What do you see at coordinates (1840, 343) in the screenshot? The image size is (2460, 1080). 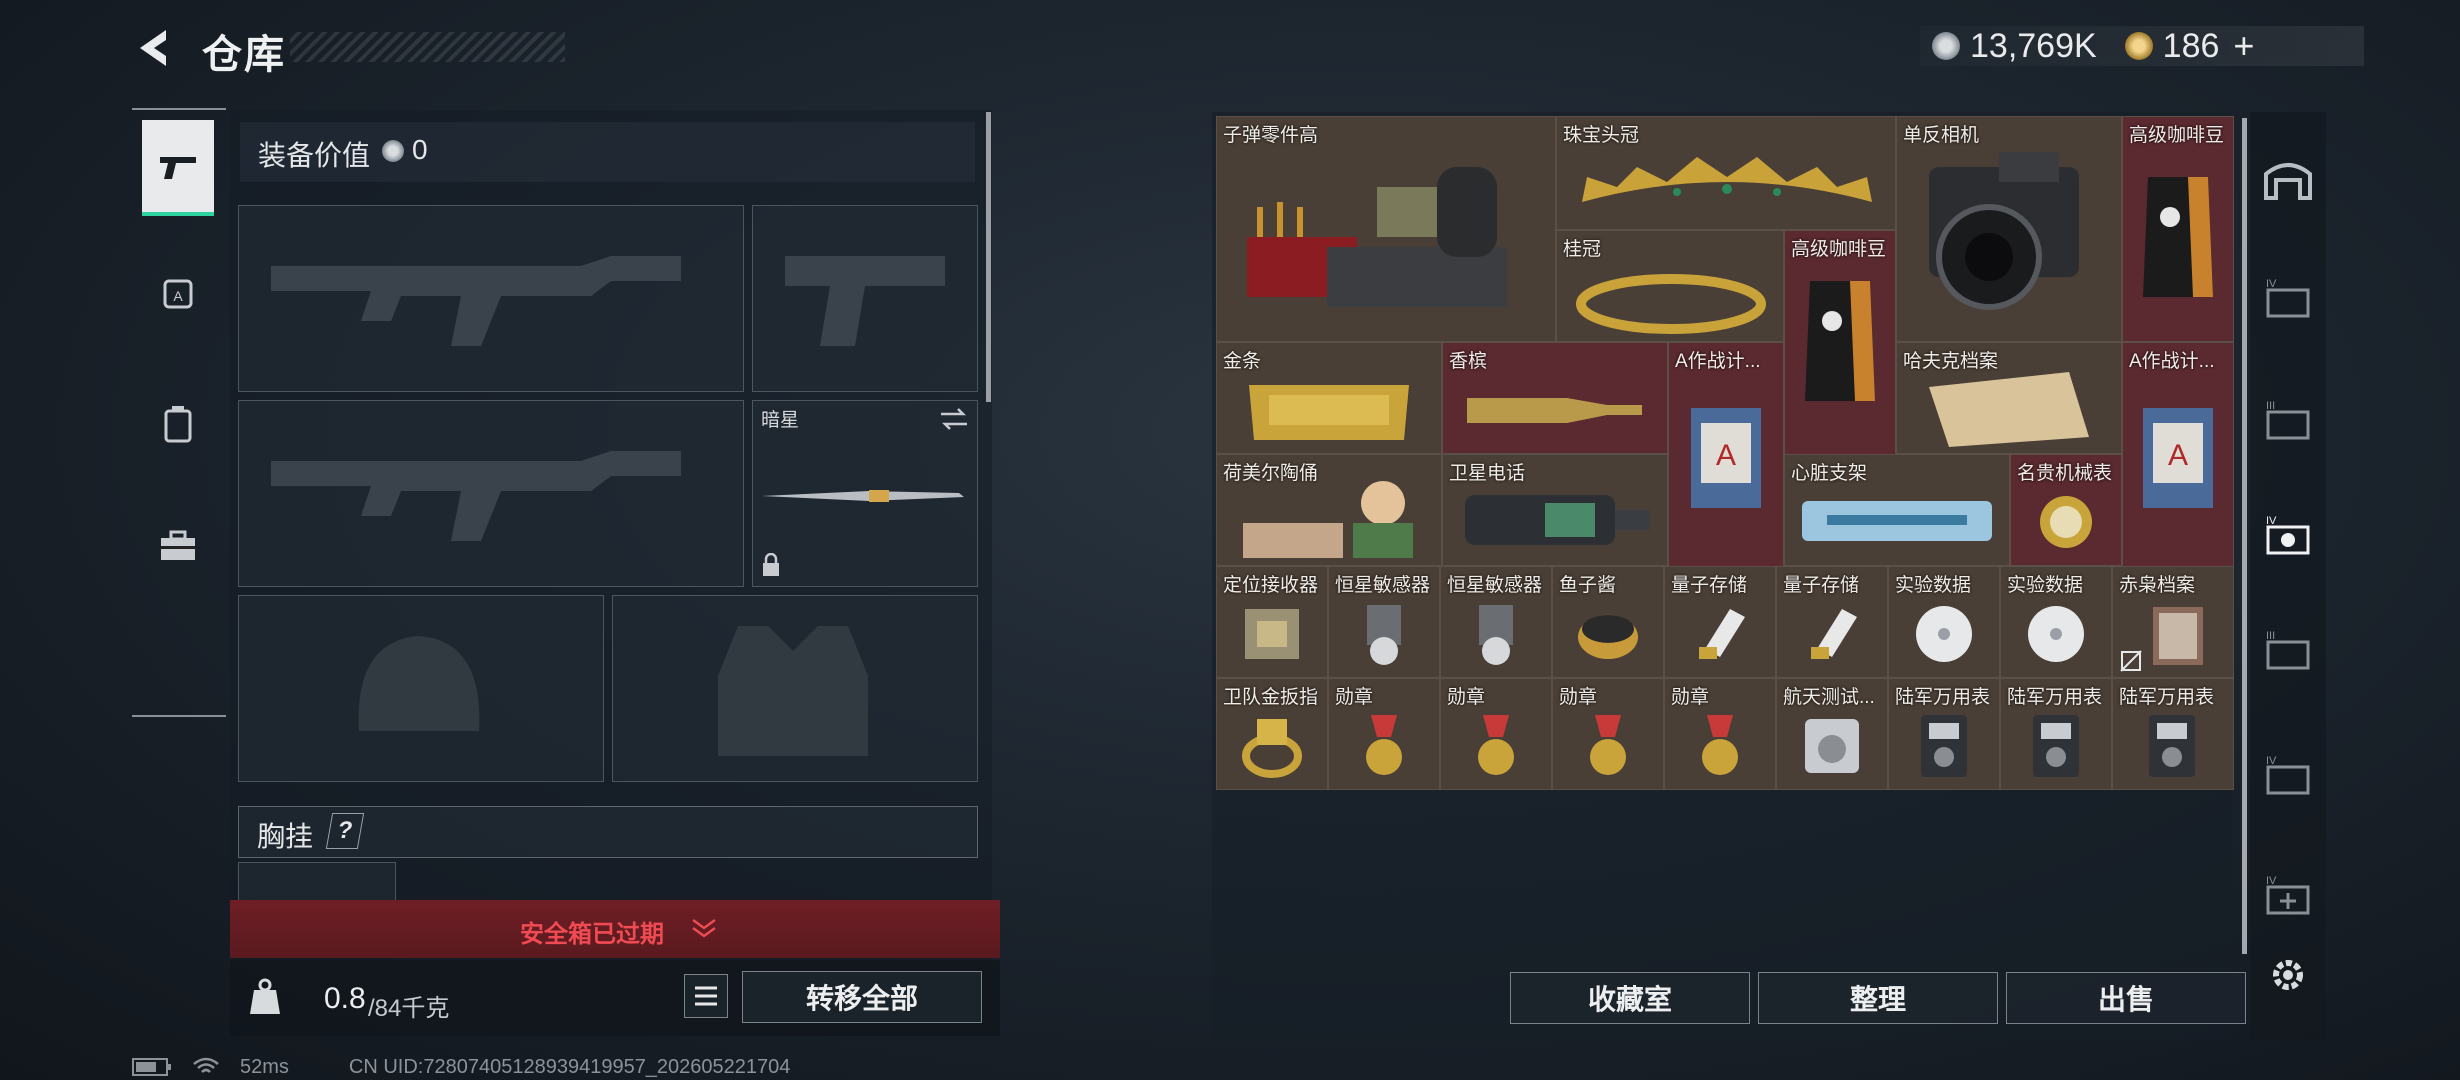 I see `item-premium-coffee-2: 高级咖啡豆` at bounding box center [1840, 343].